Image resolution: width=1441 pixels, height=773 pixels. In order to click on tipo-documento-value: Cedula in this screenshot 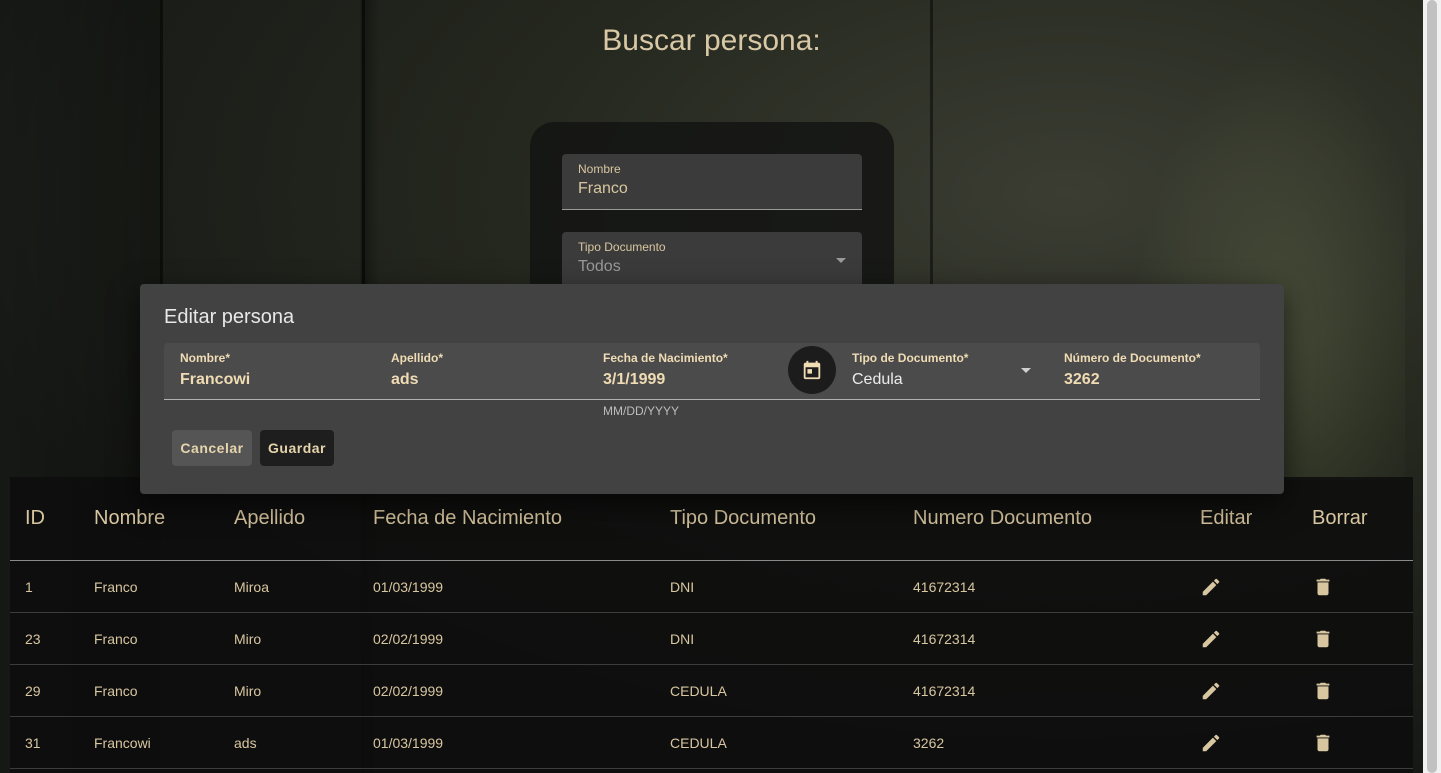, I will do `click(910, 380)`.